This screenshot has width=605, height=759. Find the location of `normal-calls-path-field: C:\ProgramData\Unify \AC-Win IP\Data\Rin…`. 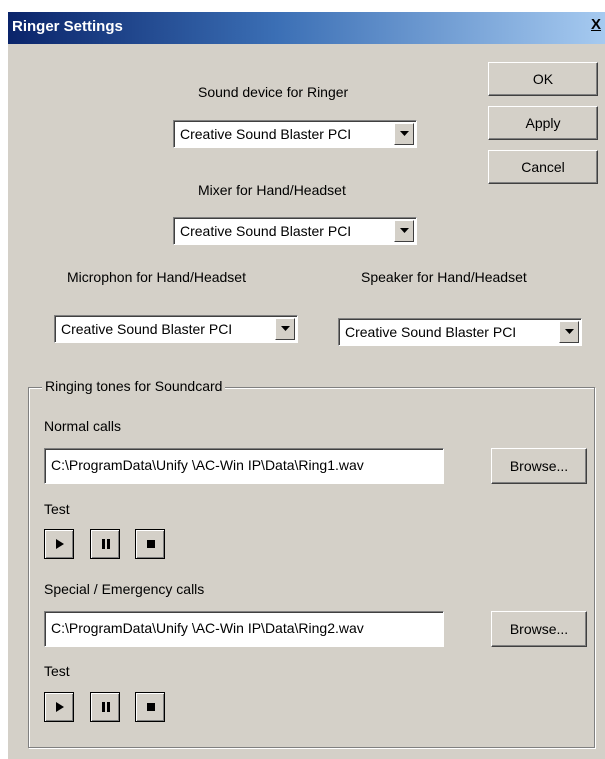

normal-calls-path-field: C:\ProgramData\Unify \AC-Win IP\Data\Rin… is located at coordinates (244, 466).